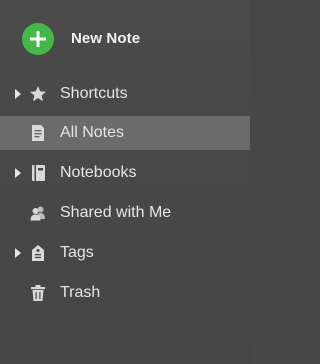  I want to click on sidebar-item-label: Shared with Me, so click(116, 212).